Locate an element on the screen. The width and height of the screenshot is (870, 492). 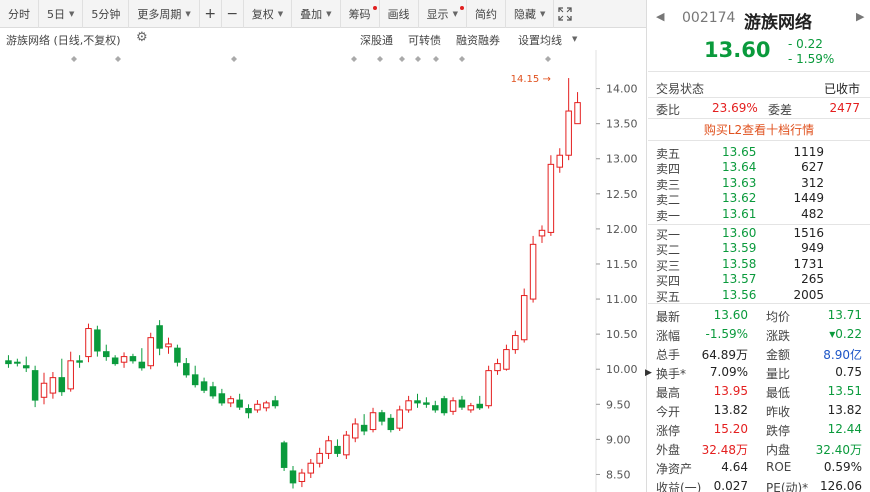
tool-button-2: 筹码 is located at coordinates (360, 14).